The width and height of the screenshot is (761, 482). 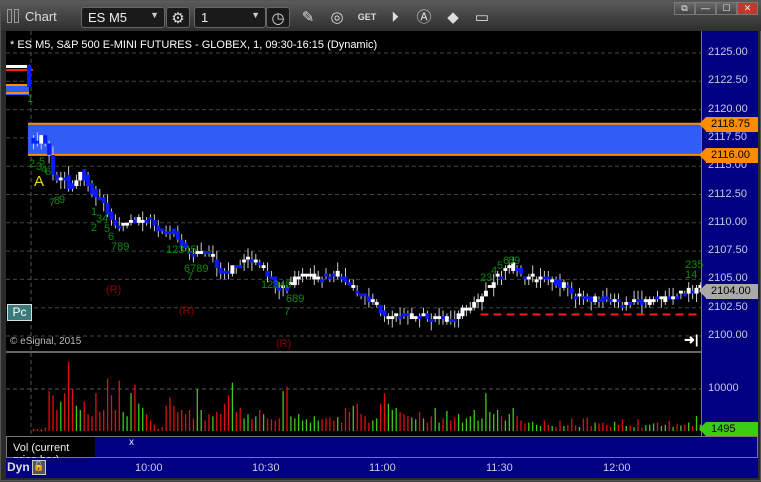 I want to click on copyright: © eSignal, 2015, so click(x=46, y=341).